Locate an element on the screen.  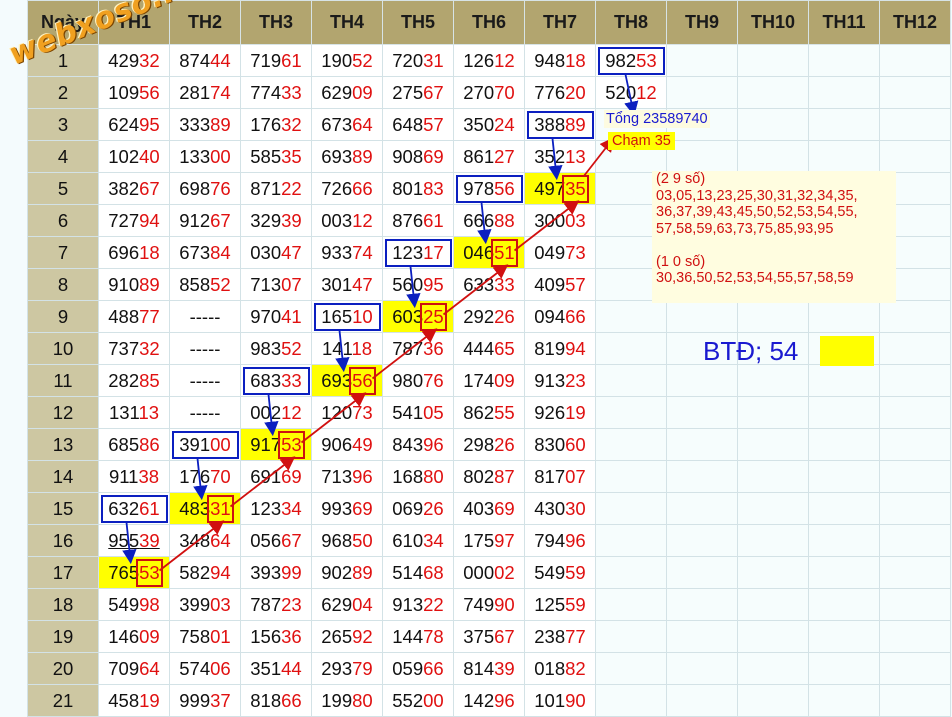
number-tail: 64 is located at coordinates (149, 668).